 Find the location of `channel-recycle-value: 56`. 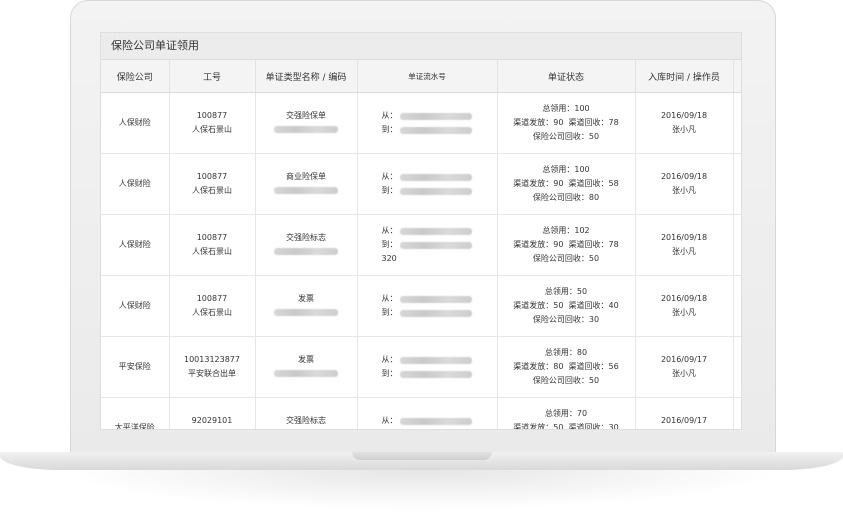

channel-recycle-value: 56 is located at coordinates (613, 366).